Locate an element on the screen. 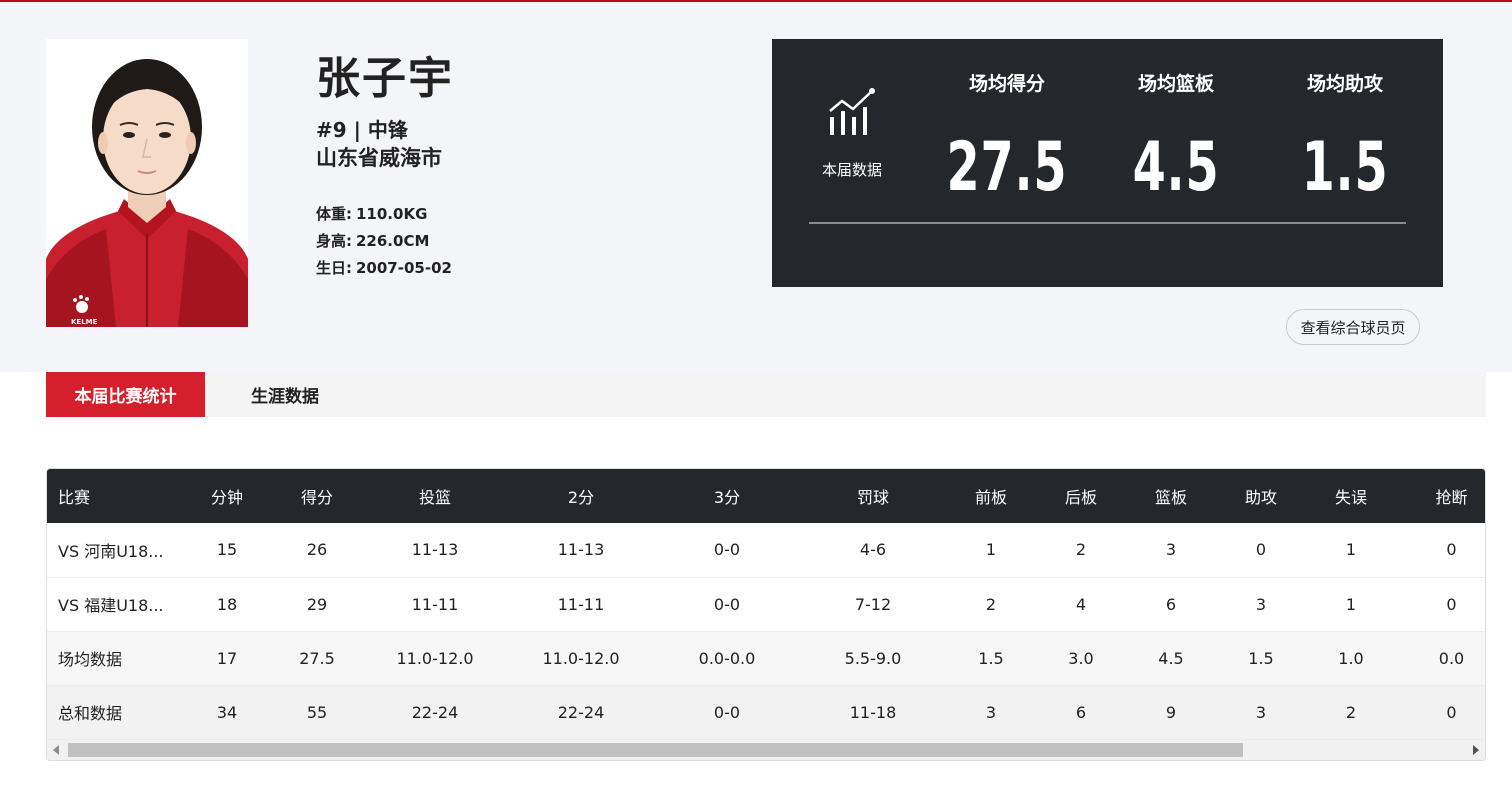 This screenshot has height=792, width=1512. stats-tabs: 本届比赛统计 生涯数据 is located at coordinates (766, 394).